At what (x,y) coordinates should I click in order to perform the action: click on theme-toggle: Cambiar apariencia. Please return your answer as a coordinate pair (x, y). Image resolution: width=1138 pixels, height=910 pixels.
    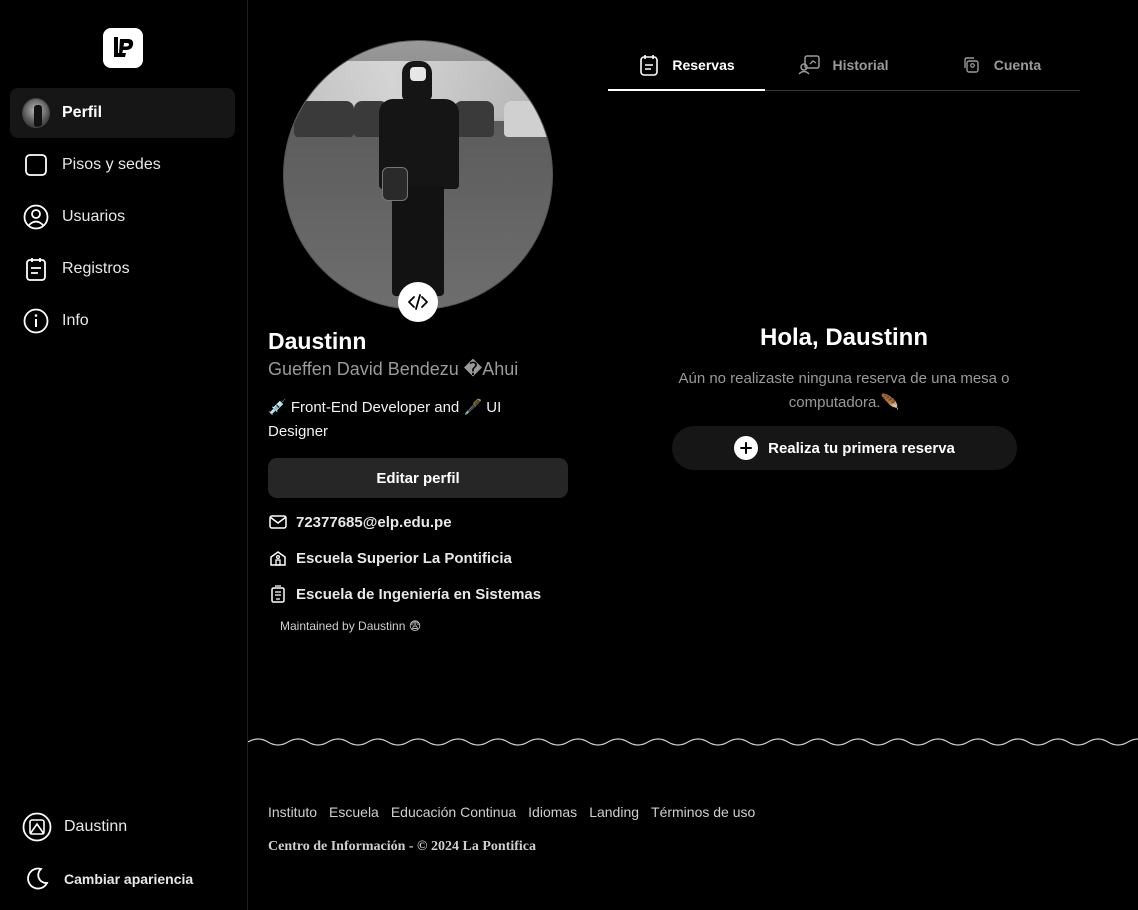
    Looking at the image, I should click on (122, 879).